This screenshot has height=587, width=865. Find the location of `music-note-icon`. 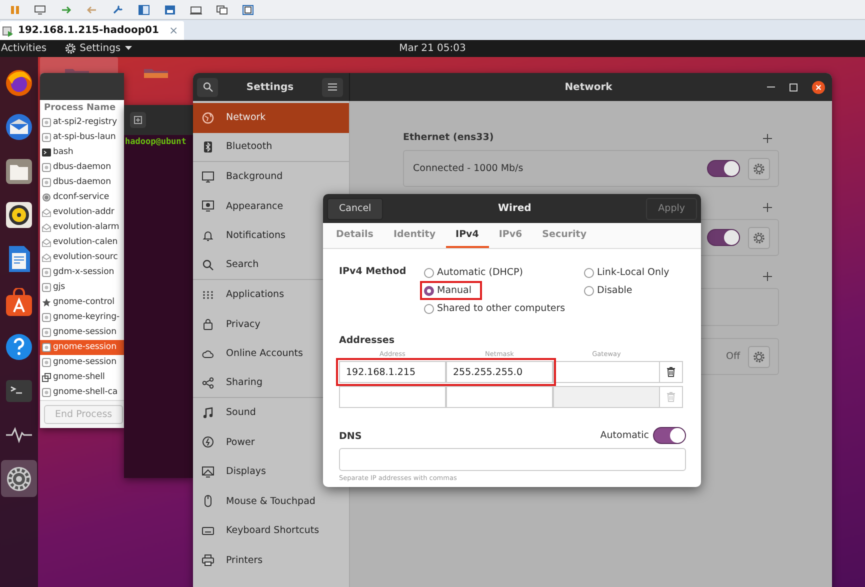

music-note-icon is located at coordinates (208, 412).